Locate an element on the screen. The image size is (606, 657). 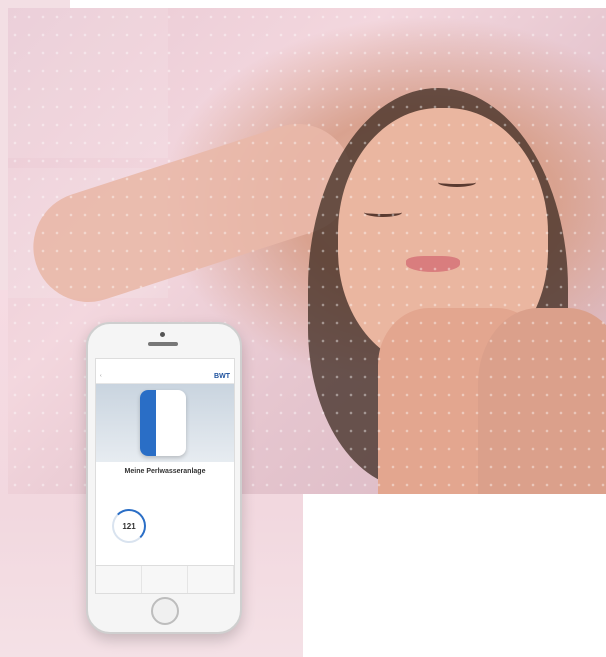
gauge-value: 121 is located at coordinates (129, 526).